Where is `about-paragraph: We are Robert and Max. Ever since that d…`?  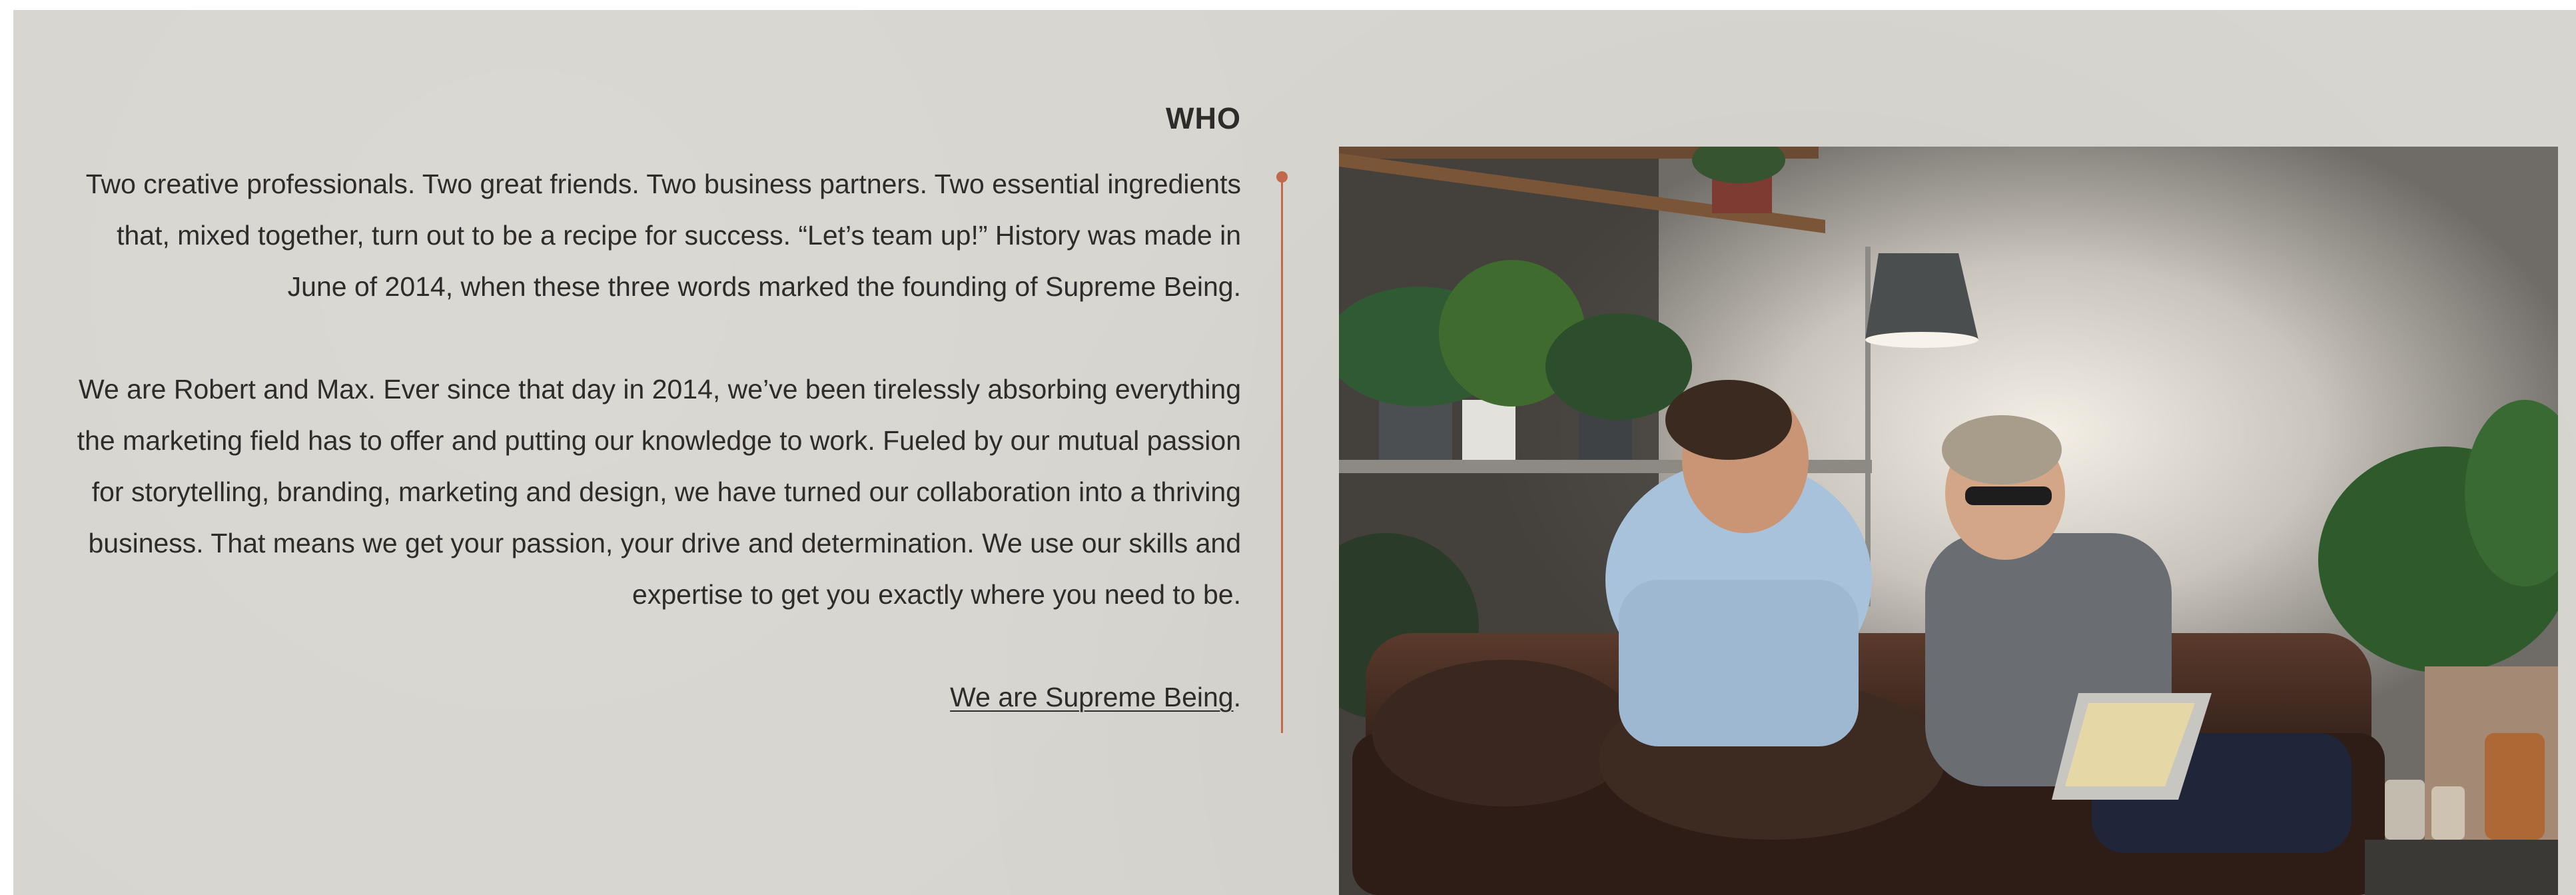 about-paragraph: We are Robert and Max. Ever since that d… is located at coordinates (659, 492).